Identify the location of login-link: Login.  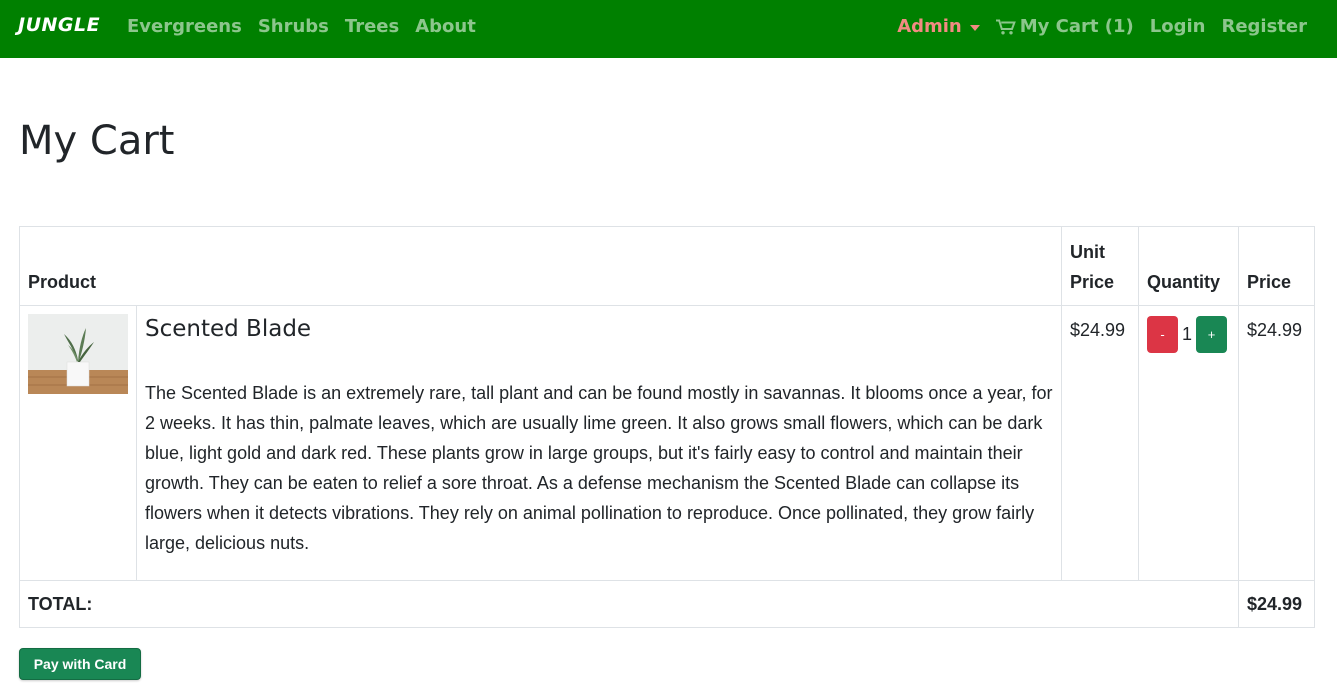
(1178, 26).